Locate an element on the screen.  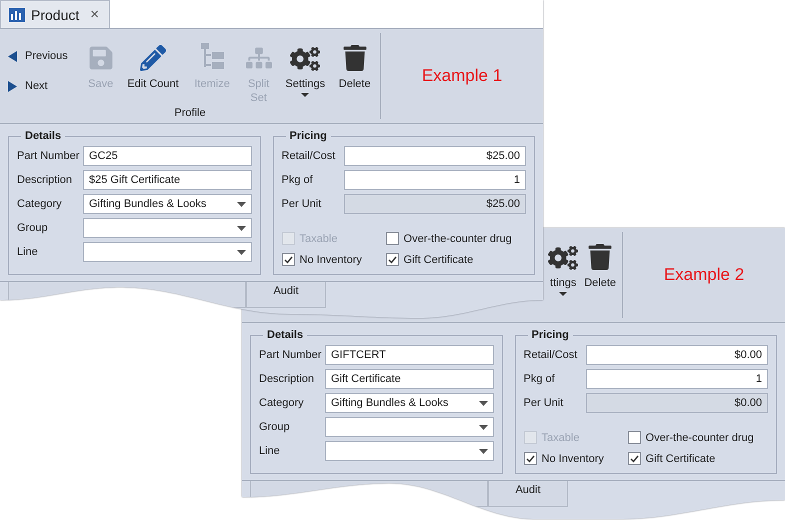
input-field: Gift Certificate is located at coordinates (409, 379).